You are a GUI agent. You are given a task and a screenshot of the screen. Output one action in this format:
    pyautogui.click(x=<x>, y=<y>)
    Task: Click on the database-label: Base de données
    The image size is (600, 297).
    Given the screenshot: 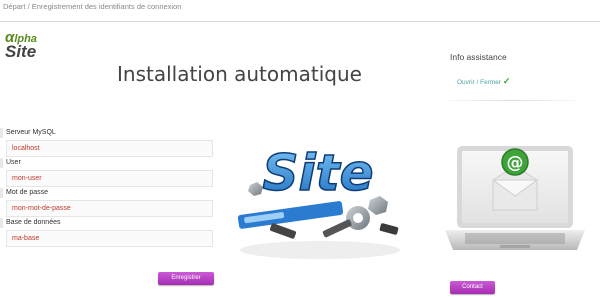 What is the action you would take?
    pyautogui.click(x=30, y=223)
    